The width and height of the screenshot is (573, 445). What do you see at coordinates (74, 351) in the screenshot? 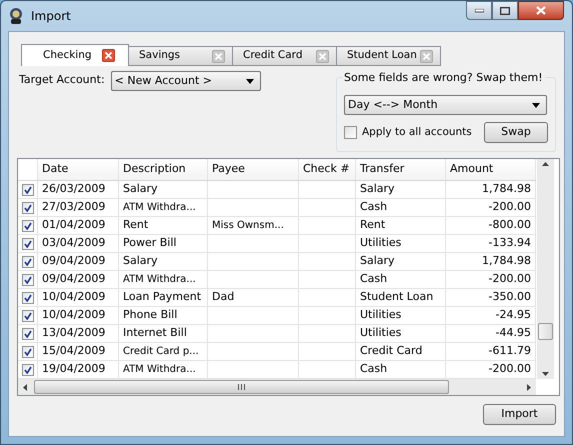
I see `table-cell-text: 15/04/2009` at bounding box center [74, 351].